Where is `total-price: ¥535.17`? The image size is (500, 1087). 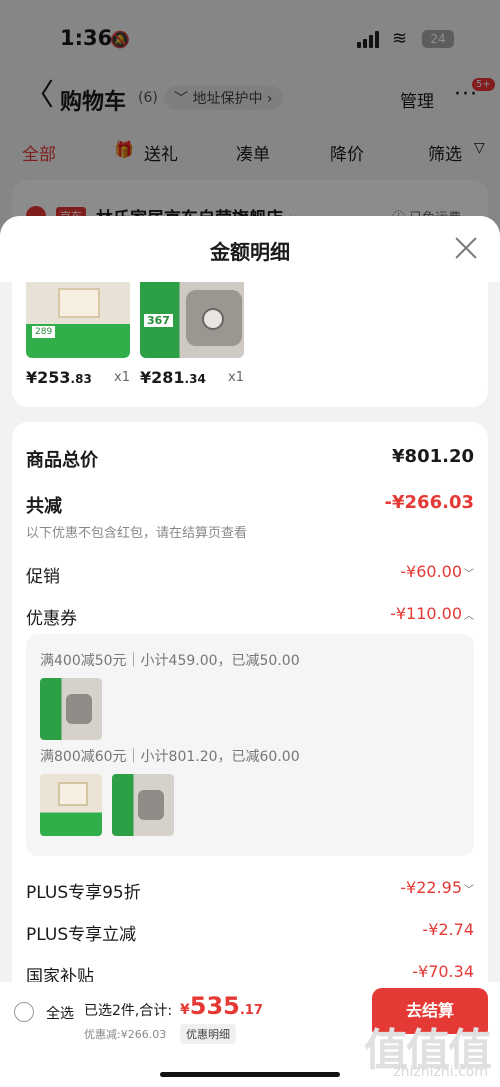 total-price: ¥535.17 is located at coordinates (221, 1006).